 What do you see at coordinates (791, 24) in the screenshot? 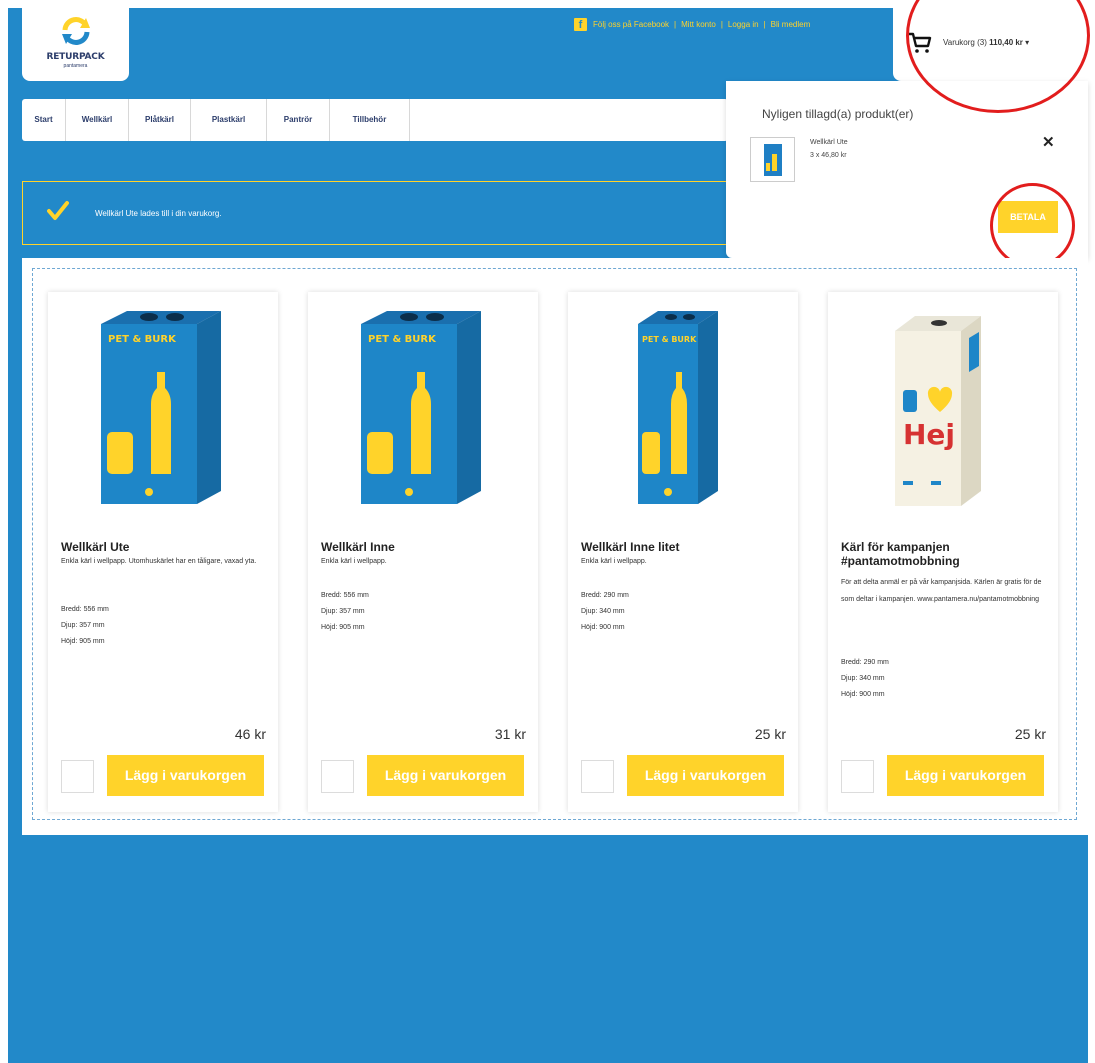
I see `become-member-link: Bli medlem` at bounding box center [791, 24].